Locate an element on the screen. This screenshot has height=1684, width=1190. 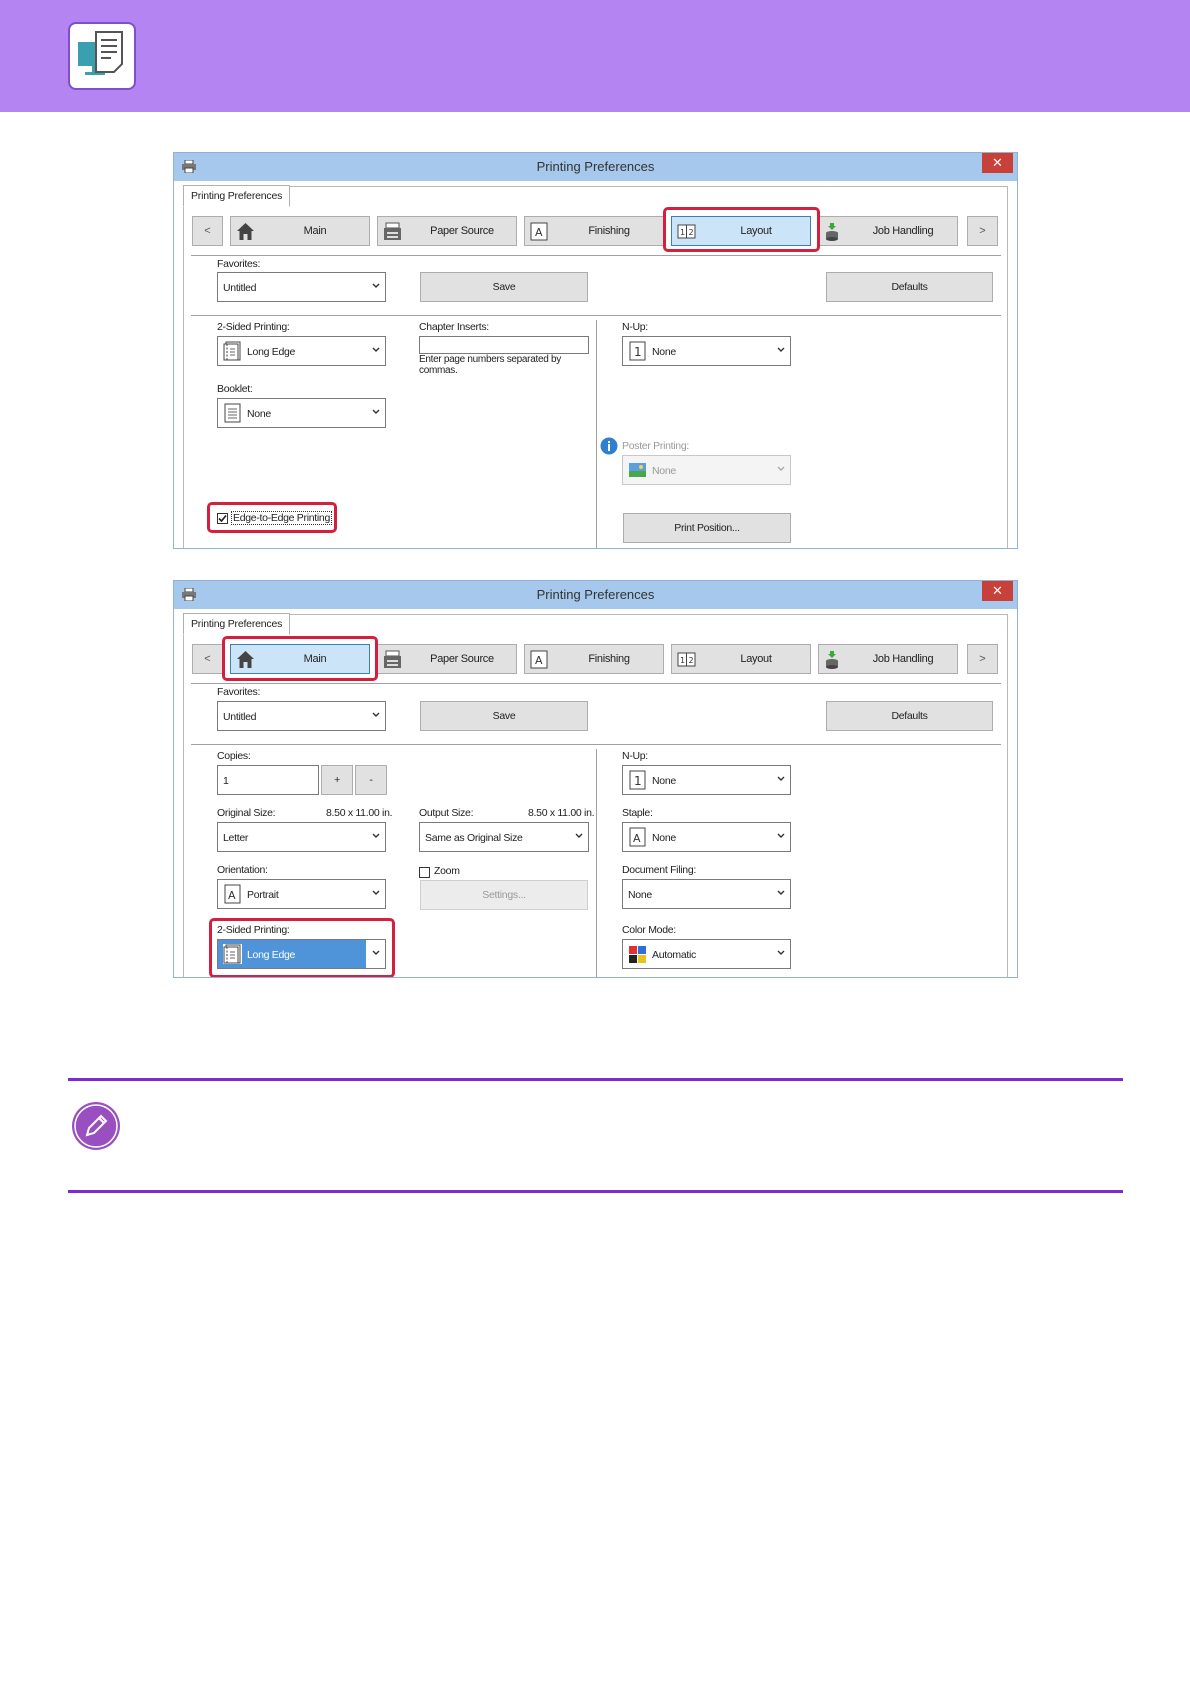
output-size-value: Same as Original Size is located at coordinates (474, 838).